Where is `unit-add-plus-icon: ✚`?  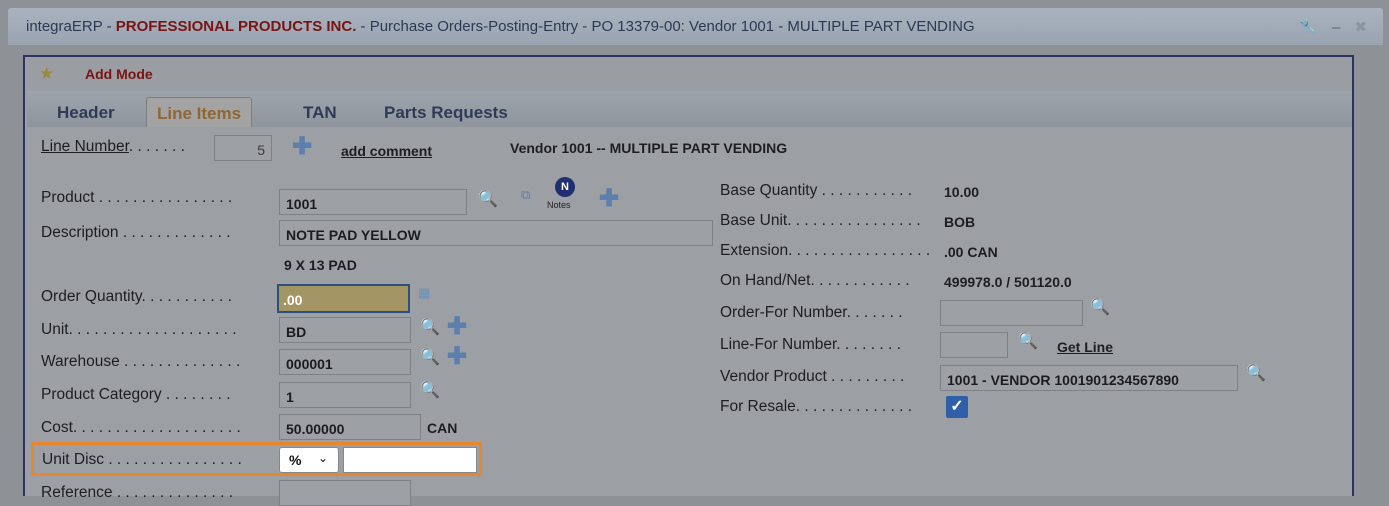 unit-add-plus-icon: ✚ is located at coordinates (457, 327).